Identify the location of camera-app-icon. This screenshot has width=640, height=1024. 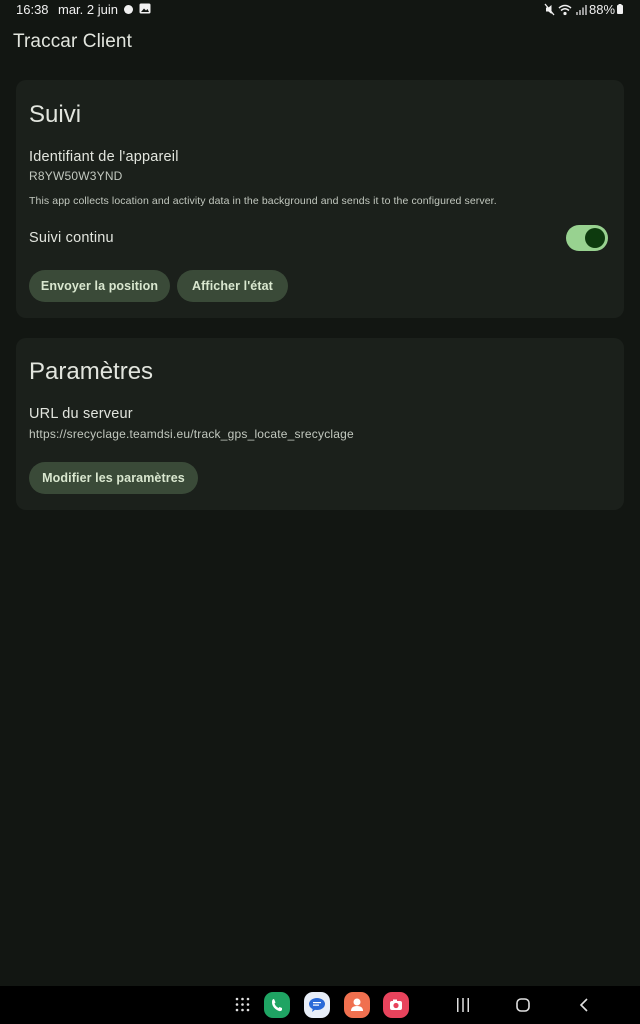
(396, 1005).